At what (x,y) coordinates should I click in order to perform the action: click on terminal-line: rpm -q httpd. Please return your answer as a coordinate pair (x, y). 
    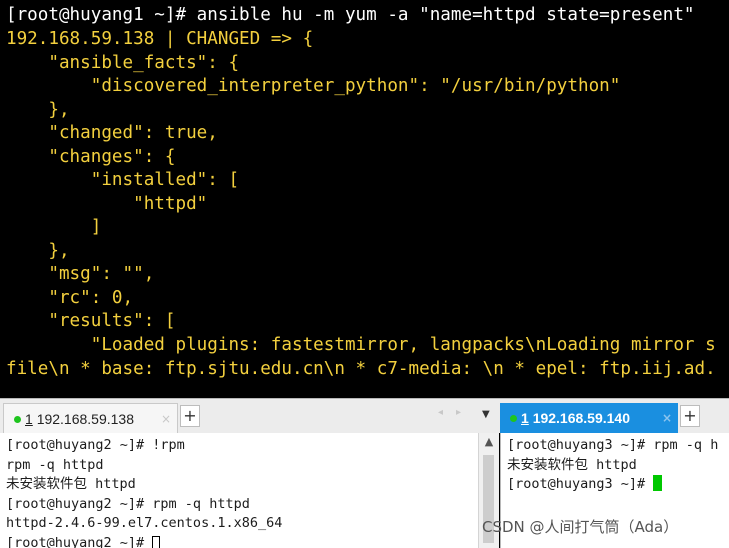
    Looking at the image, I should click on (55, 464).